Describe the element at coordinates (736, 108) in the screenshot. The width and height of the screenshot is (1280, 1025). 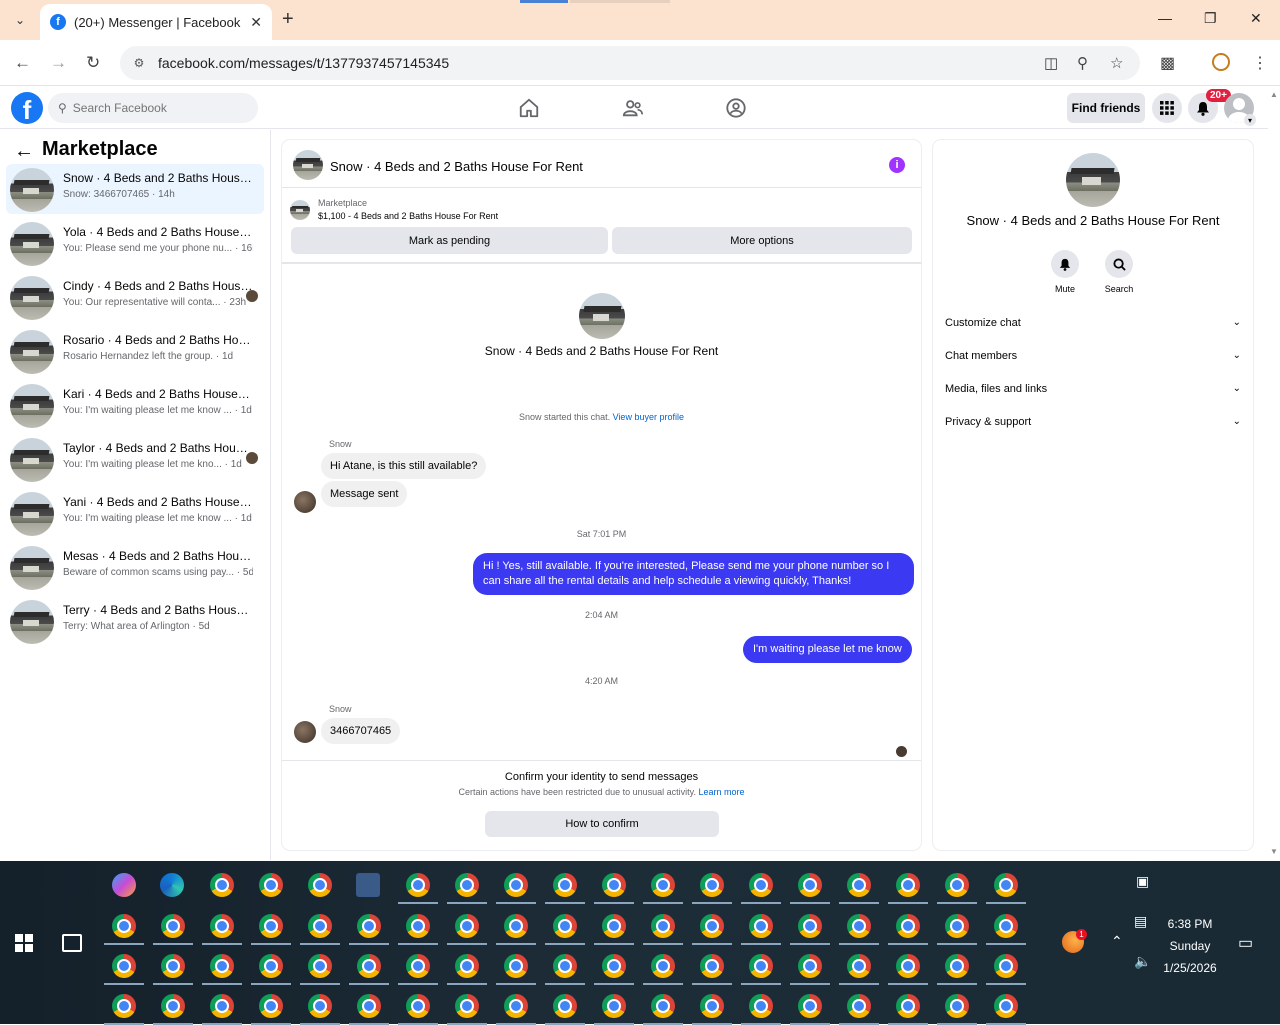
I see `groups-icon` at that location.